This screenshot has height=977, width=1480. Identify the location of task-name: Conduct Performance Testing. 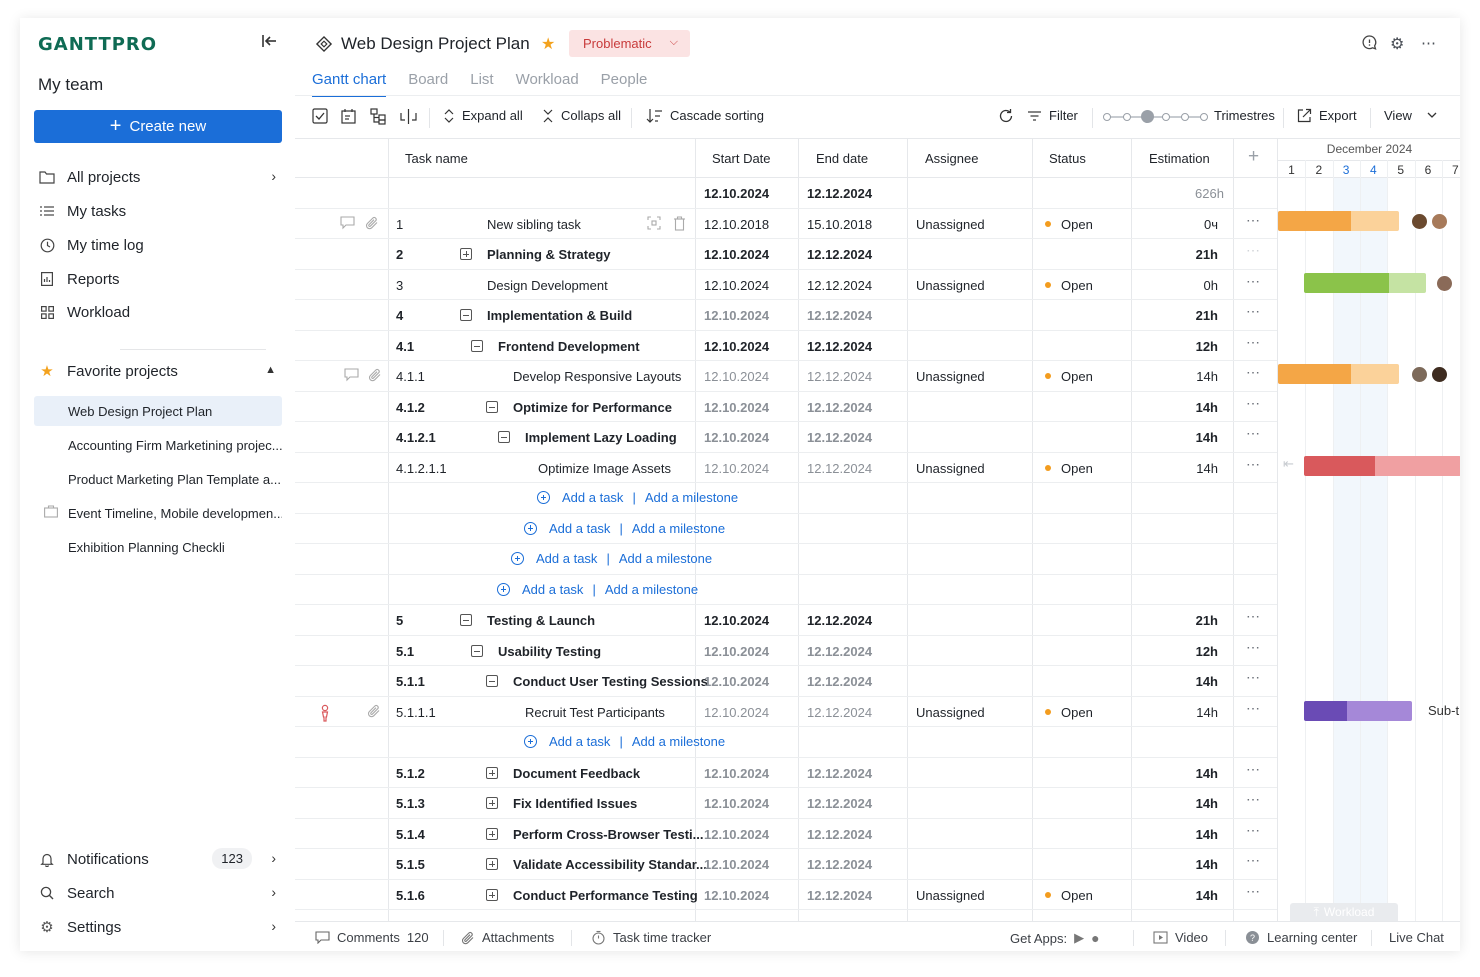
(605, 895).